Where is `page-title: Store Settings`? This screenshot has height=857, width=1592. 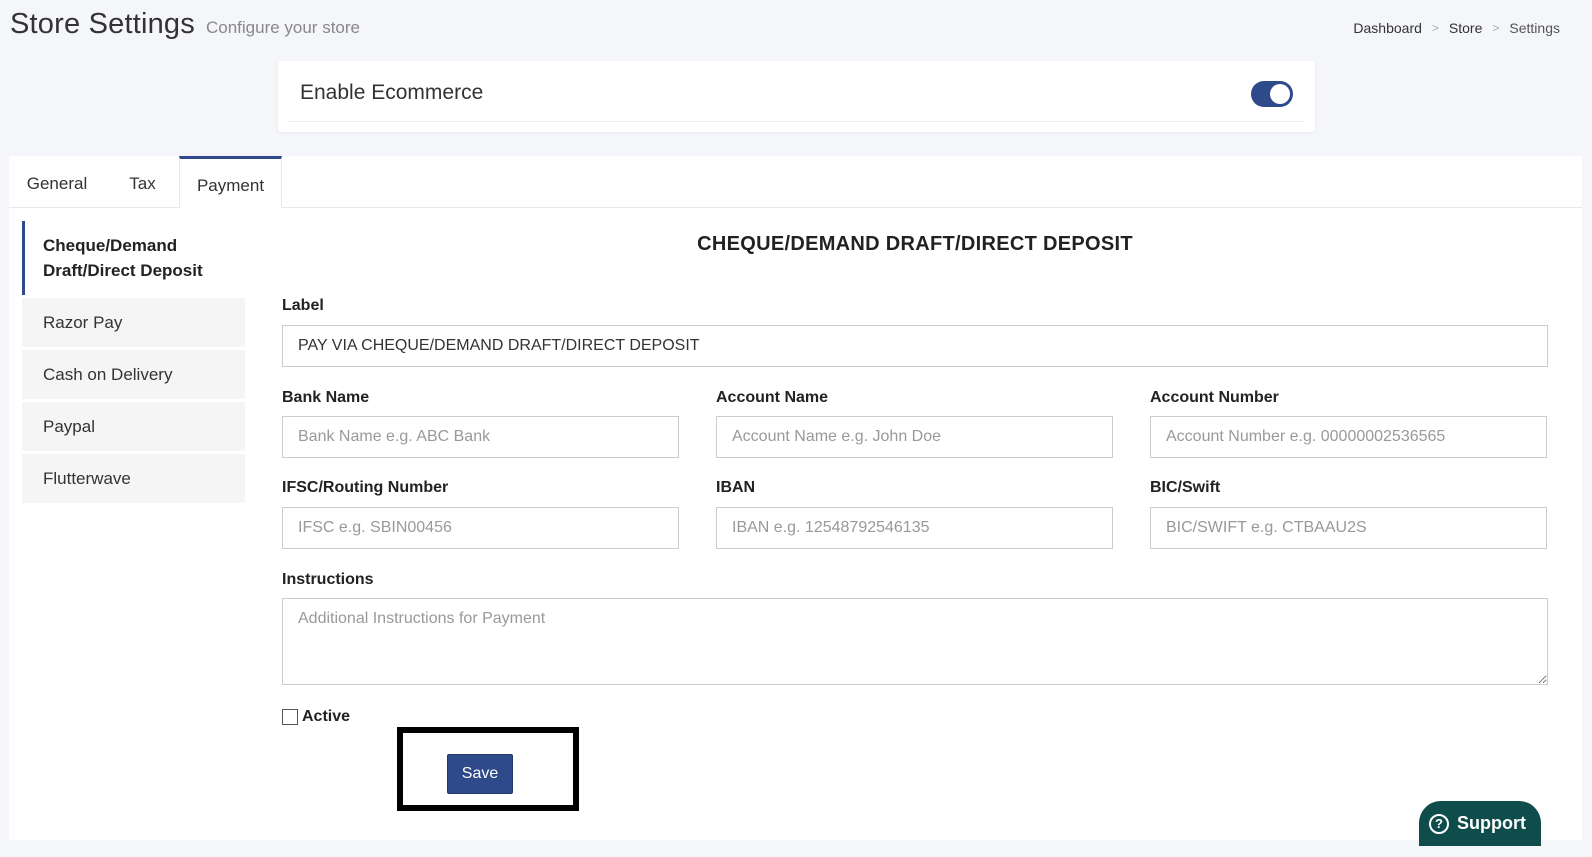 page-title: Store Settings is located at coordinates (102, 24).